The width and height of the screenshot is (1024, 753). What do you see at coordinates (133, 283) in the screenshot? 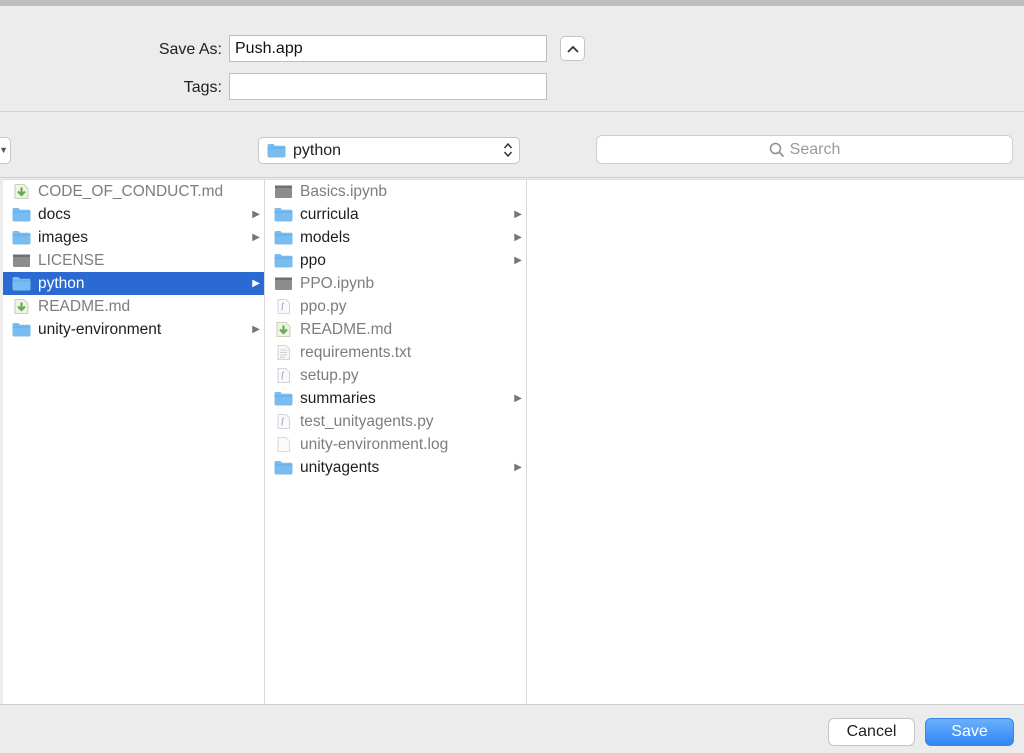
I see `file-row: python ▶` at bounding box center [133, 283].